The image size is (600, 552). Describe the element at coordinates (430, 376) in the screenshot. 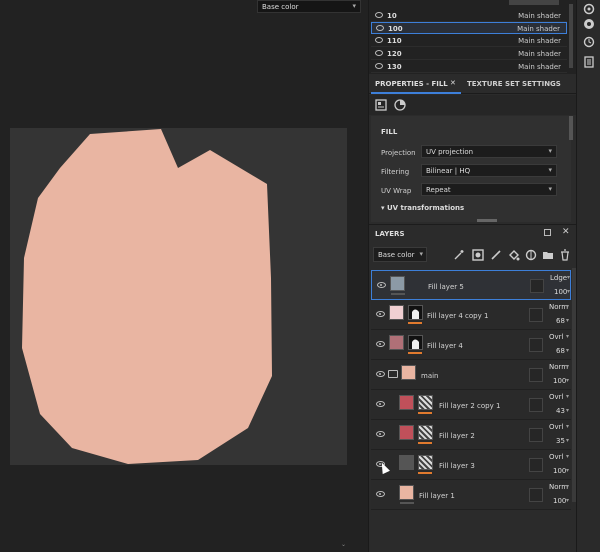

I see `layer-name: main` at that location.